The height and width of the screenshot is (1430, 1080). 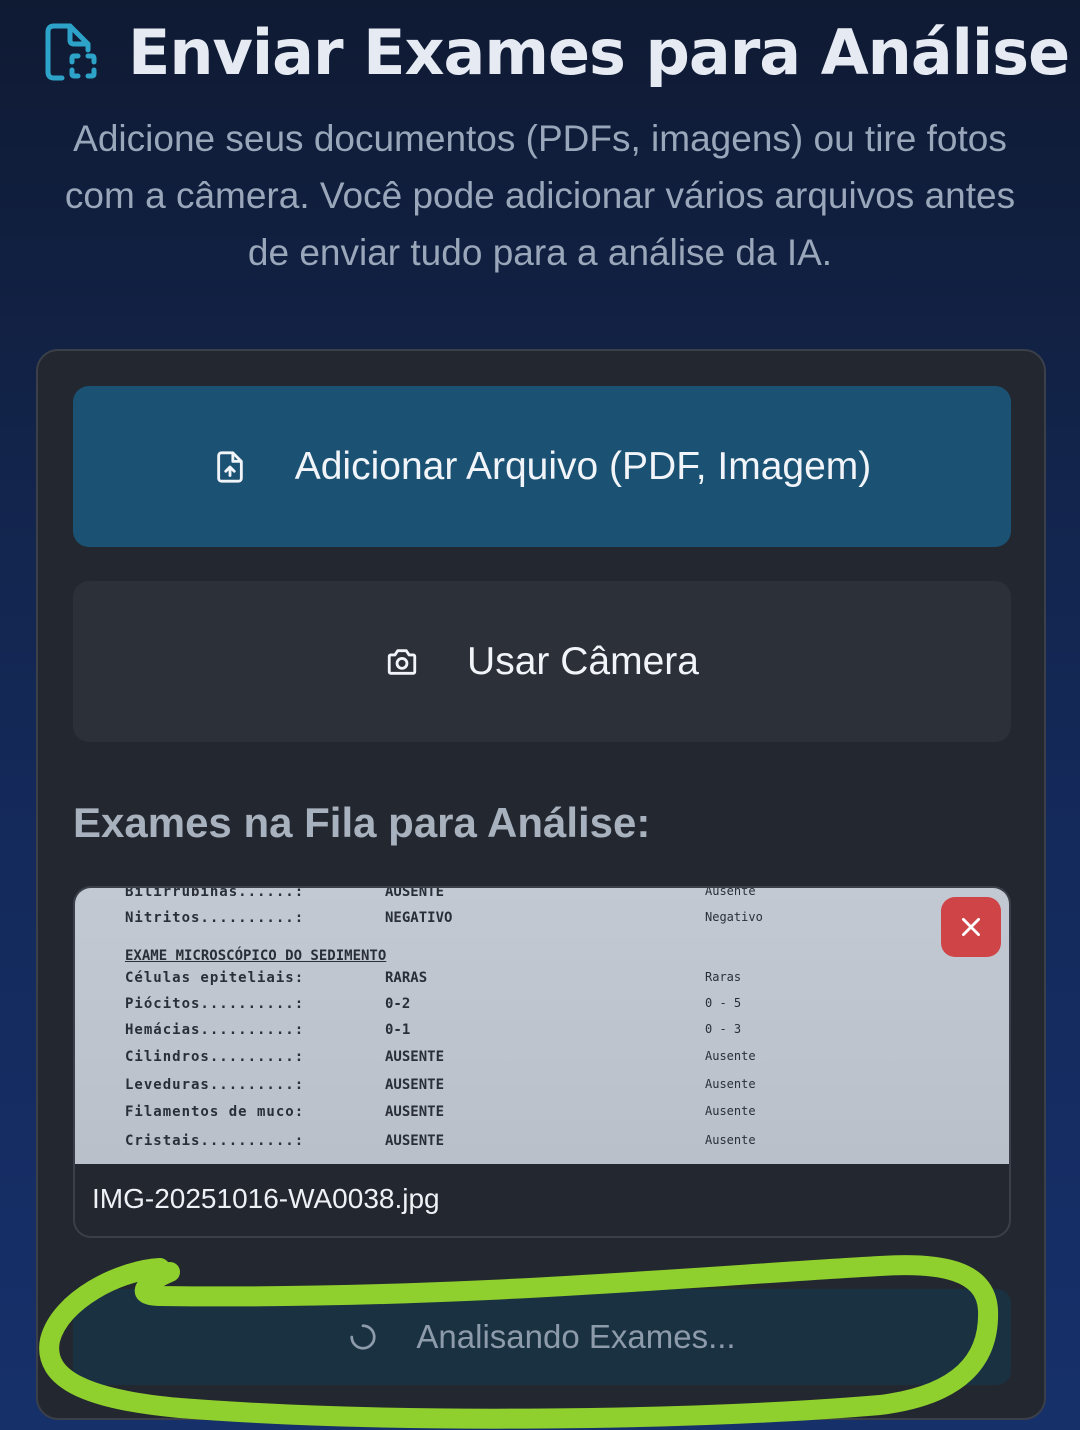 I want to click on preview-row: Bilirrubinas......: AUSENTE Ausente, so click(x=542, y=896).